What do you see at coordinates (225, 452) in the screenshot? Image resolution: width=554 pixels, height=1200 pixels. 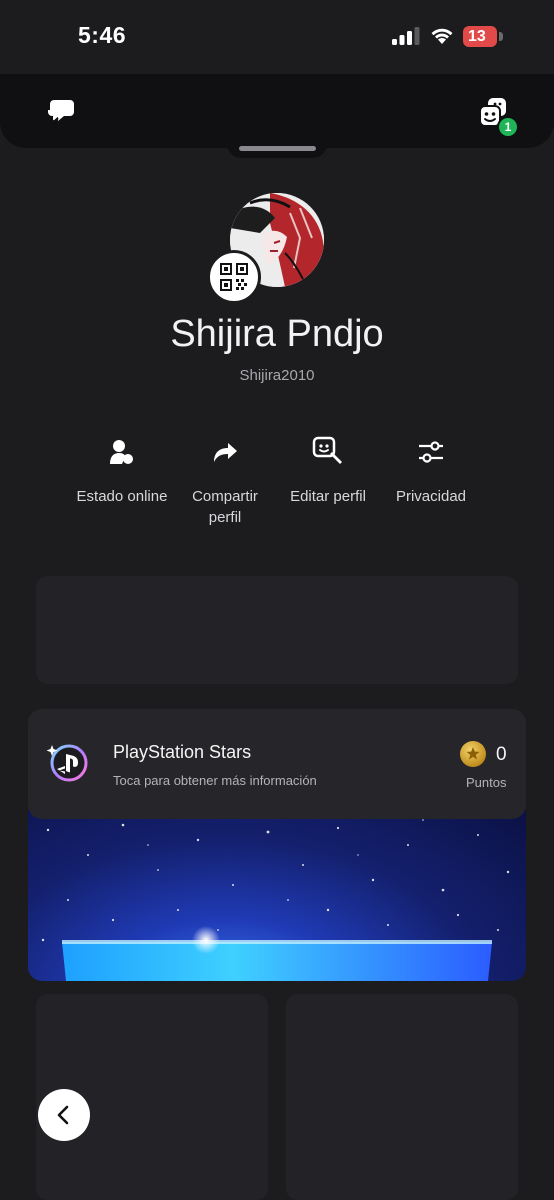 I see `share-arrow-icon` at bounding box center [225, 452].